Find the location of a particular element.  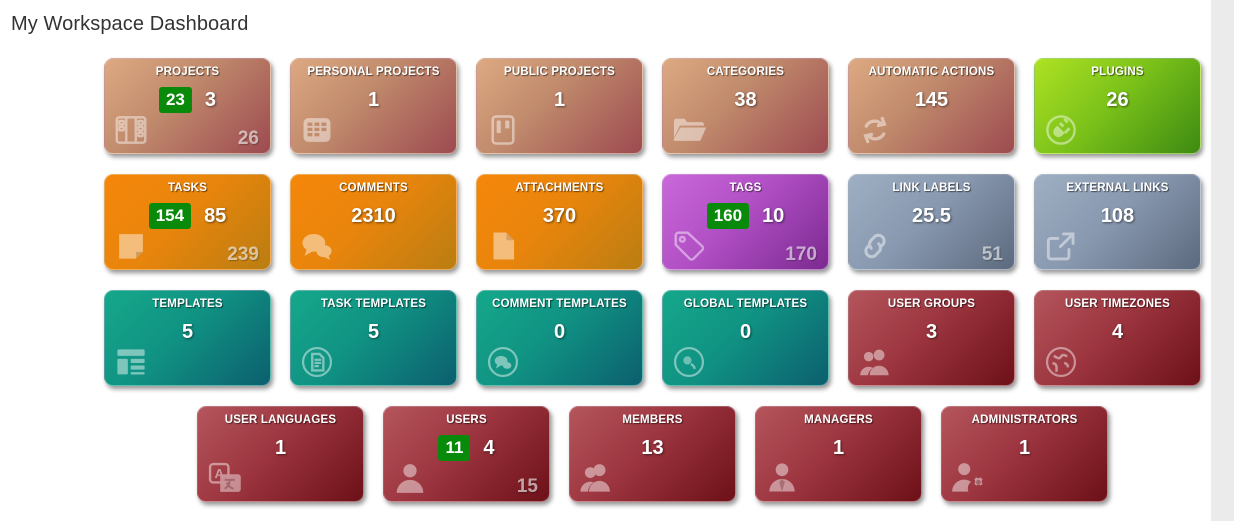

metric-tile-public-projects: PUBLIC PROJECTS 1 is located at coordinates (559, 106).